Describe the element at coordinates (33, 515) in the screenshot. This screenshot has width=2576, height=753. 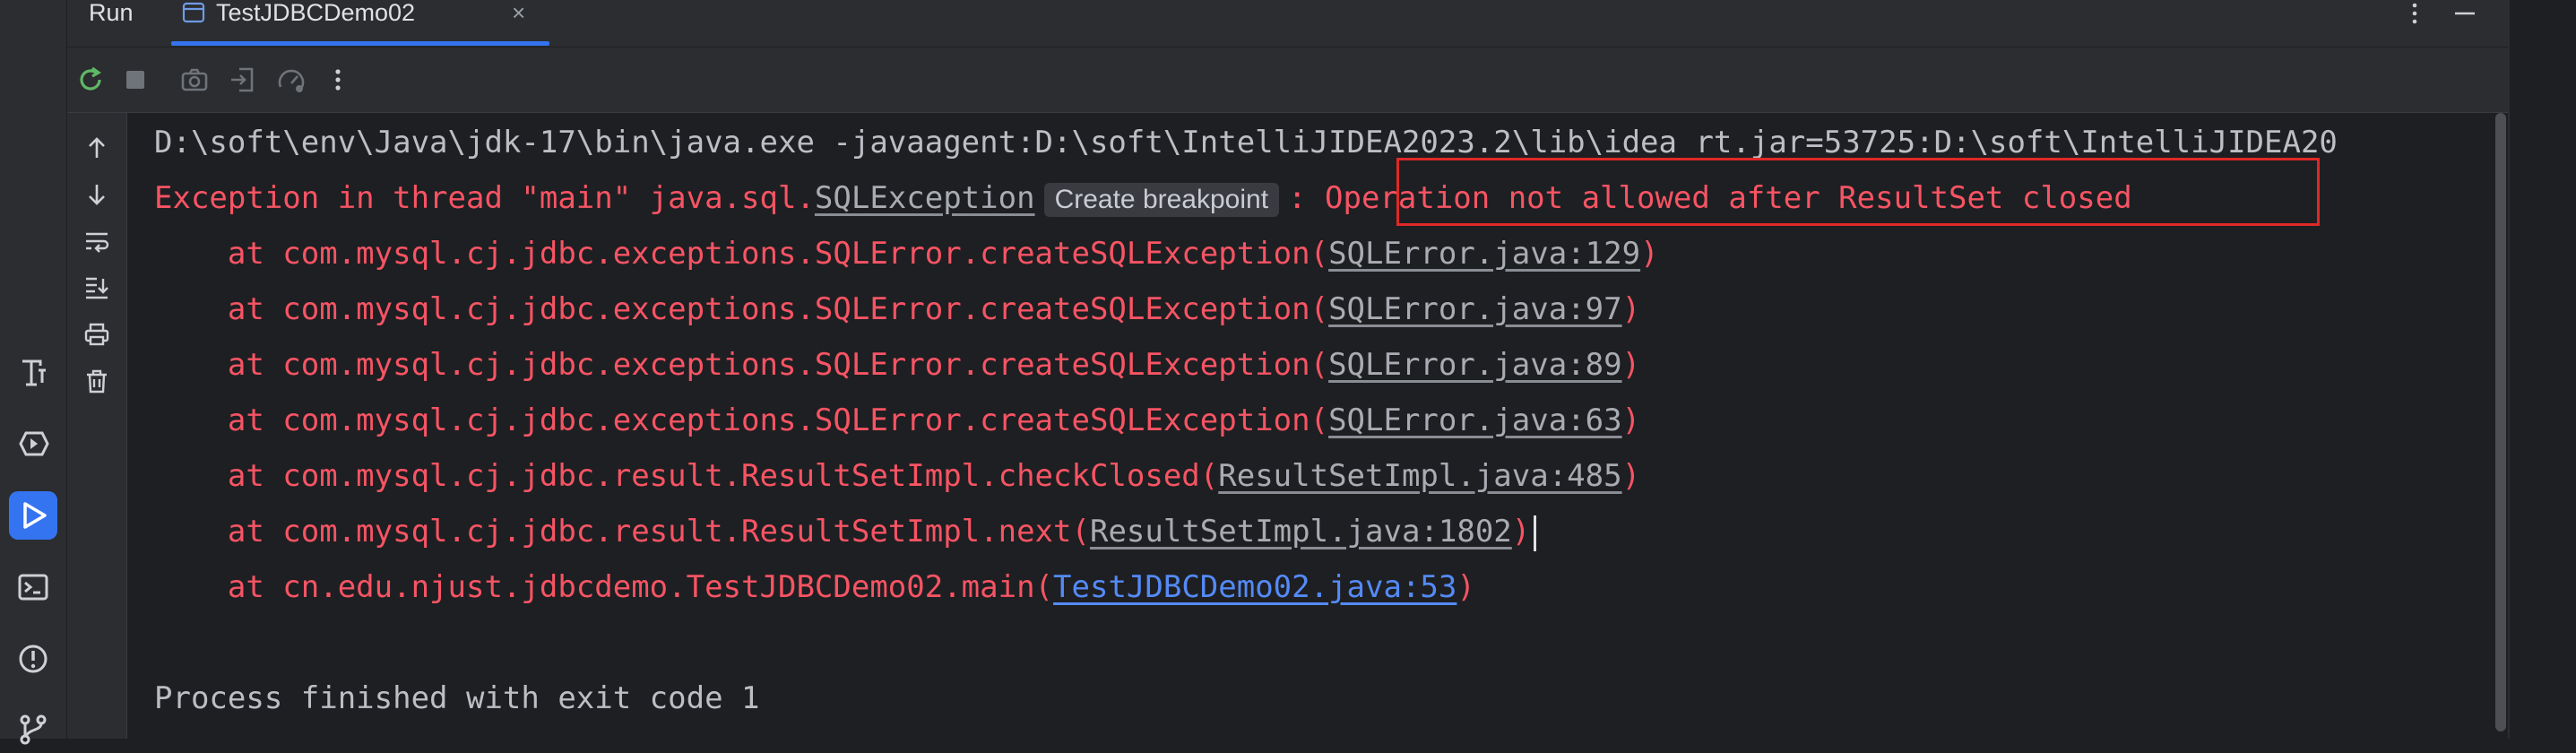
I see `run-icon` at that location.